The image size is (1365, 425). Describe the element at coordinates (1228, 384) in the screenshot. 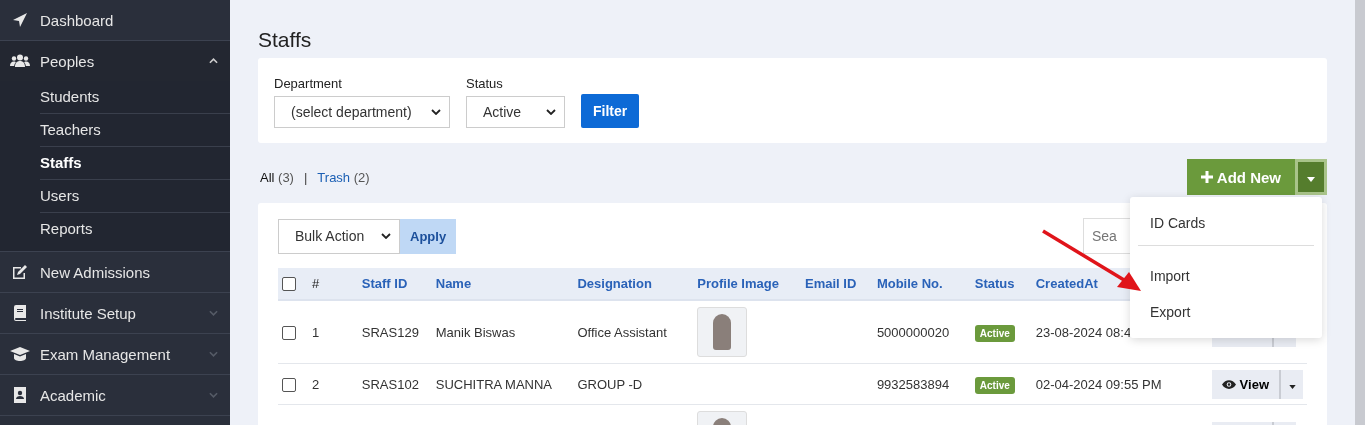

I see `eye-icon` at that location.